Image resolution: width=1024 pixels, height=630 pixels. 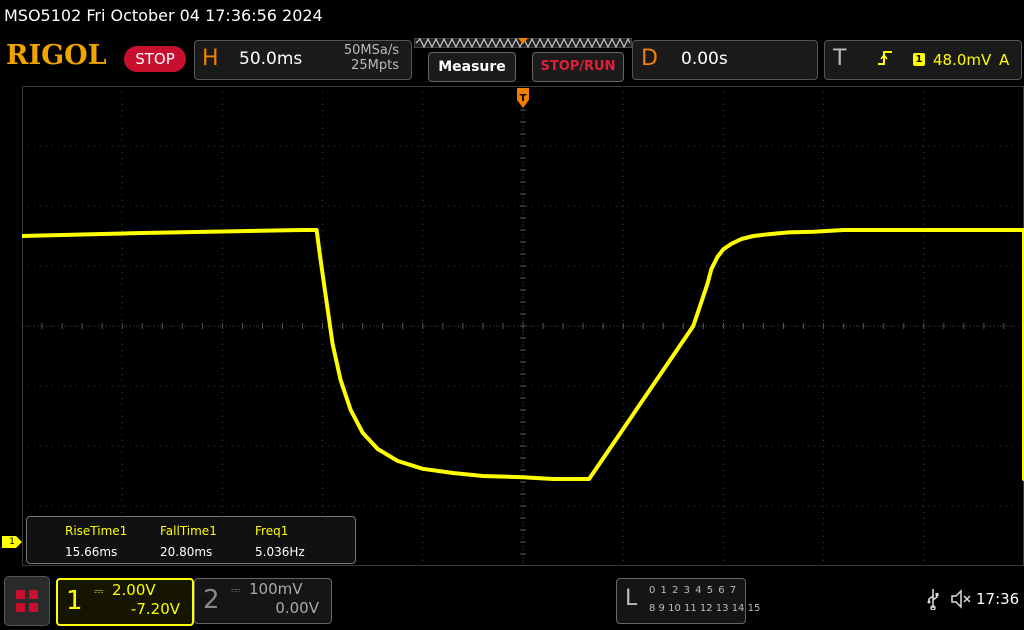 I want to click on window-title: MSO5102 Fri October 04 17:36:56 2024, so click(x=163, y=15).